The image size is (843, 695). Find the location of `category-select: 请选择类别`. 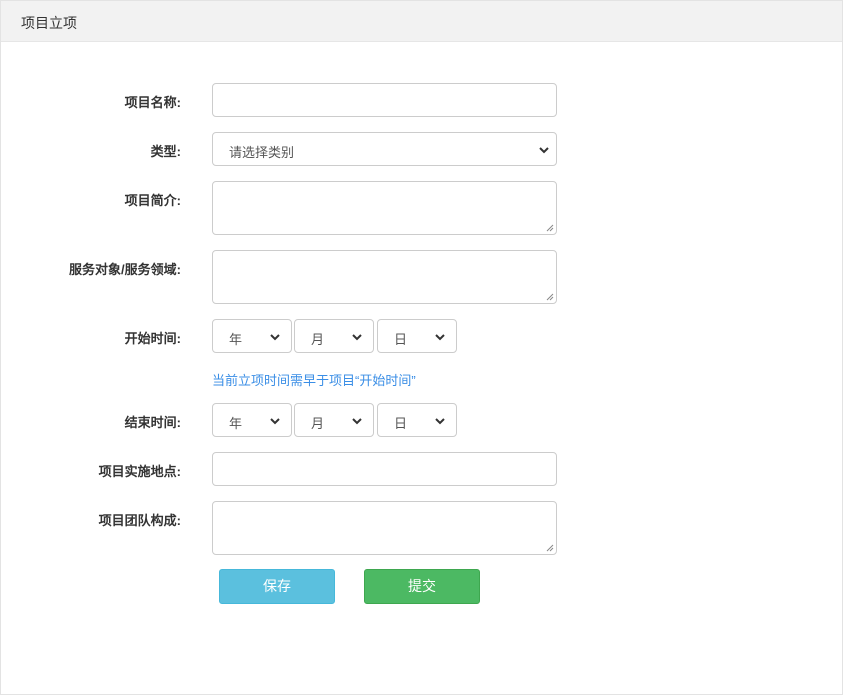

category-select: 请选择类别 is located at coordinates (384, 149).